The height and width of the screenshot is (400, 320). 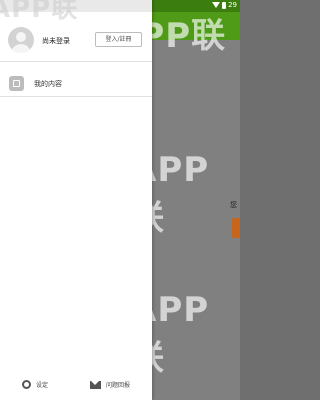 What do you see at coordinates (21, 37) in the screenshot?
I see `avatar-head-shape` at bounding box center [21, 37].